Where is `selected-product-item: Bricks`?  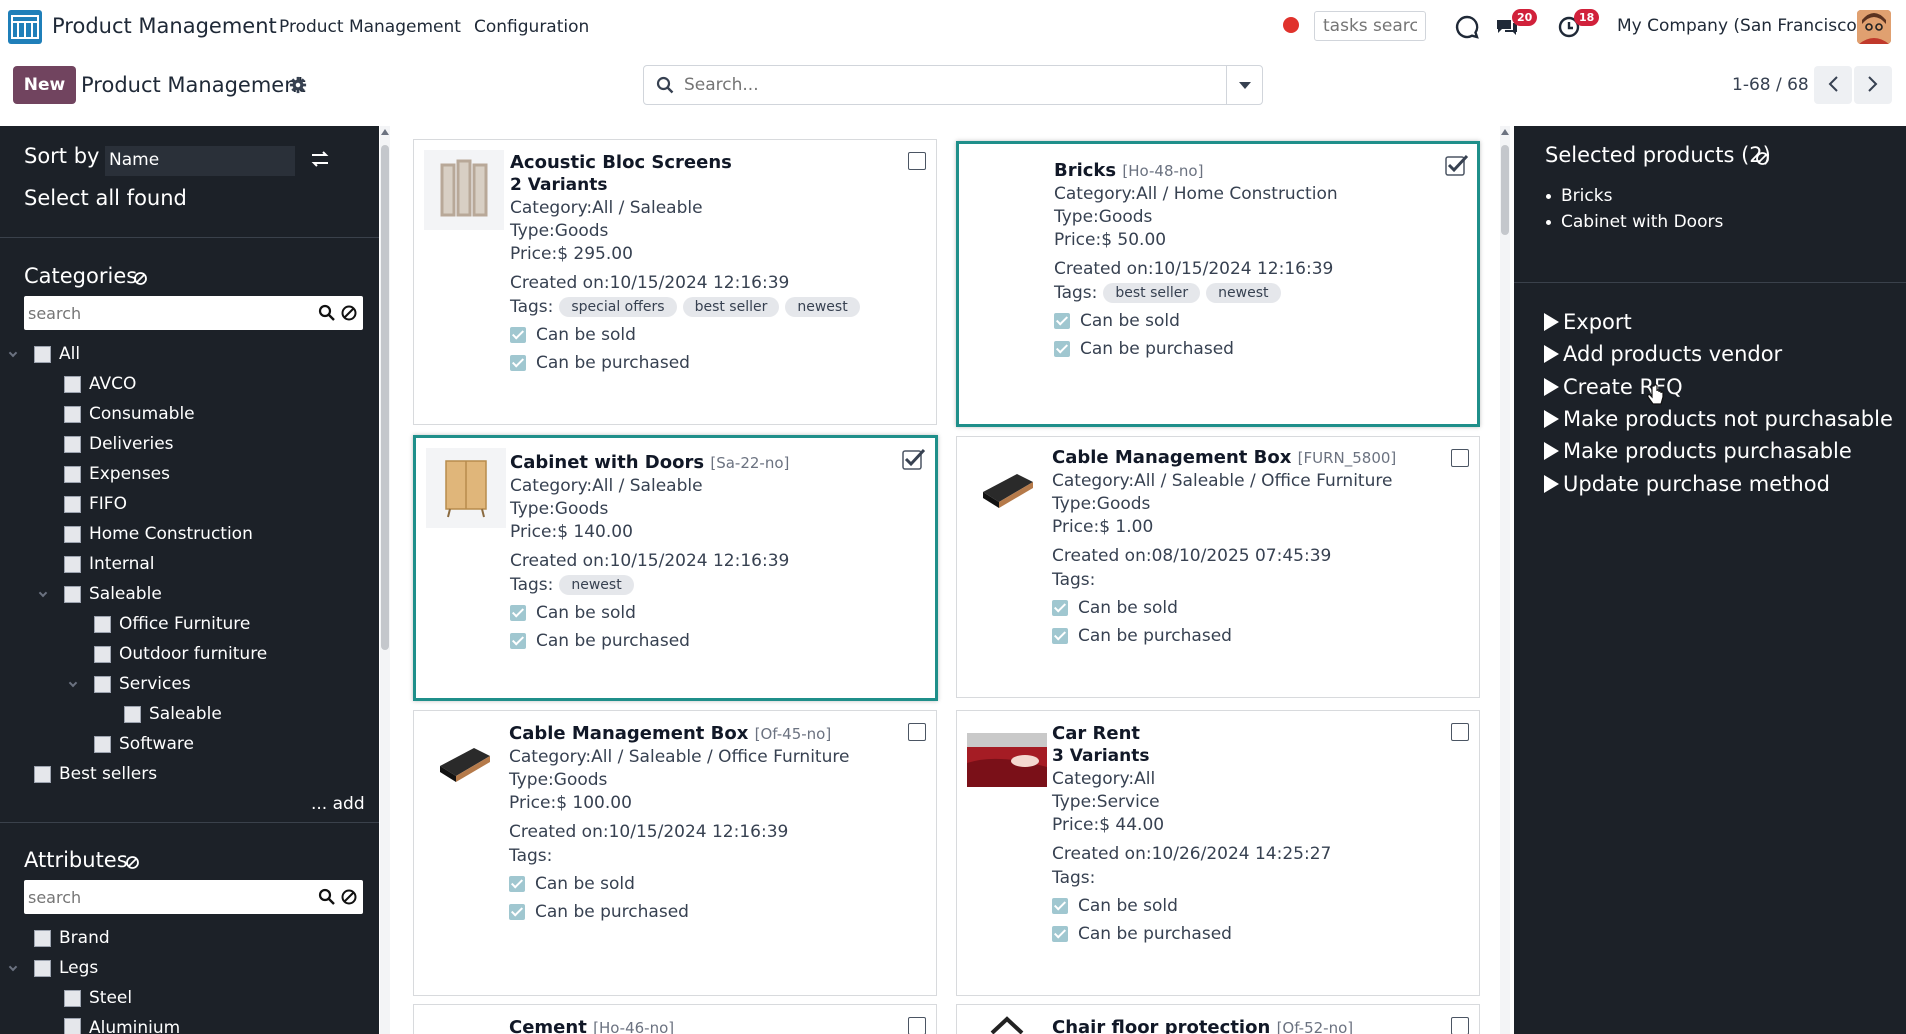 selected-product-item: Bricks is located at coordinates (1634, 196).